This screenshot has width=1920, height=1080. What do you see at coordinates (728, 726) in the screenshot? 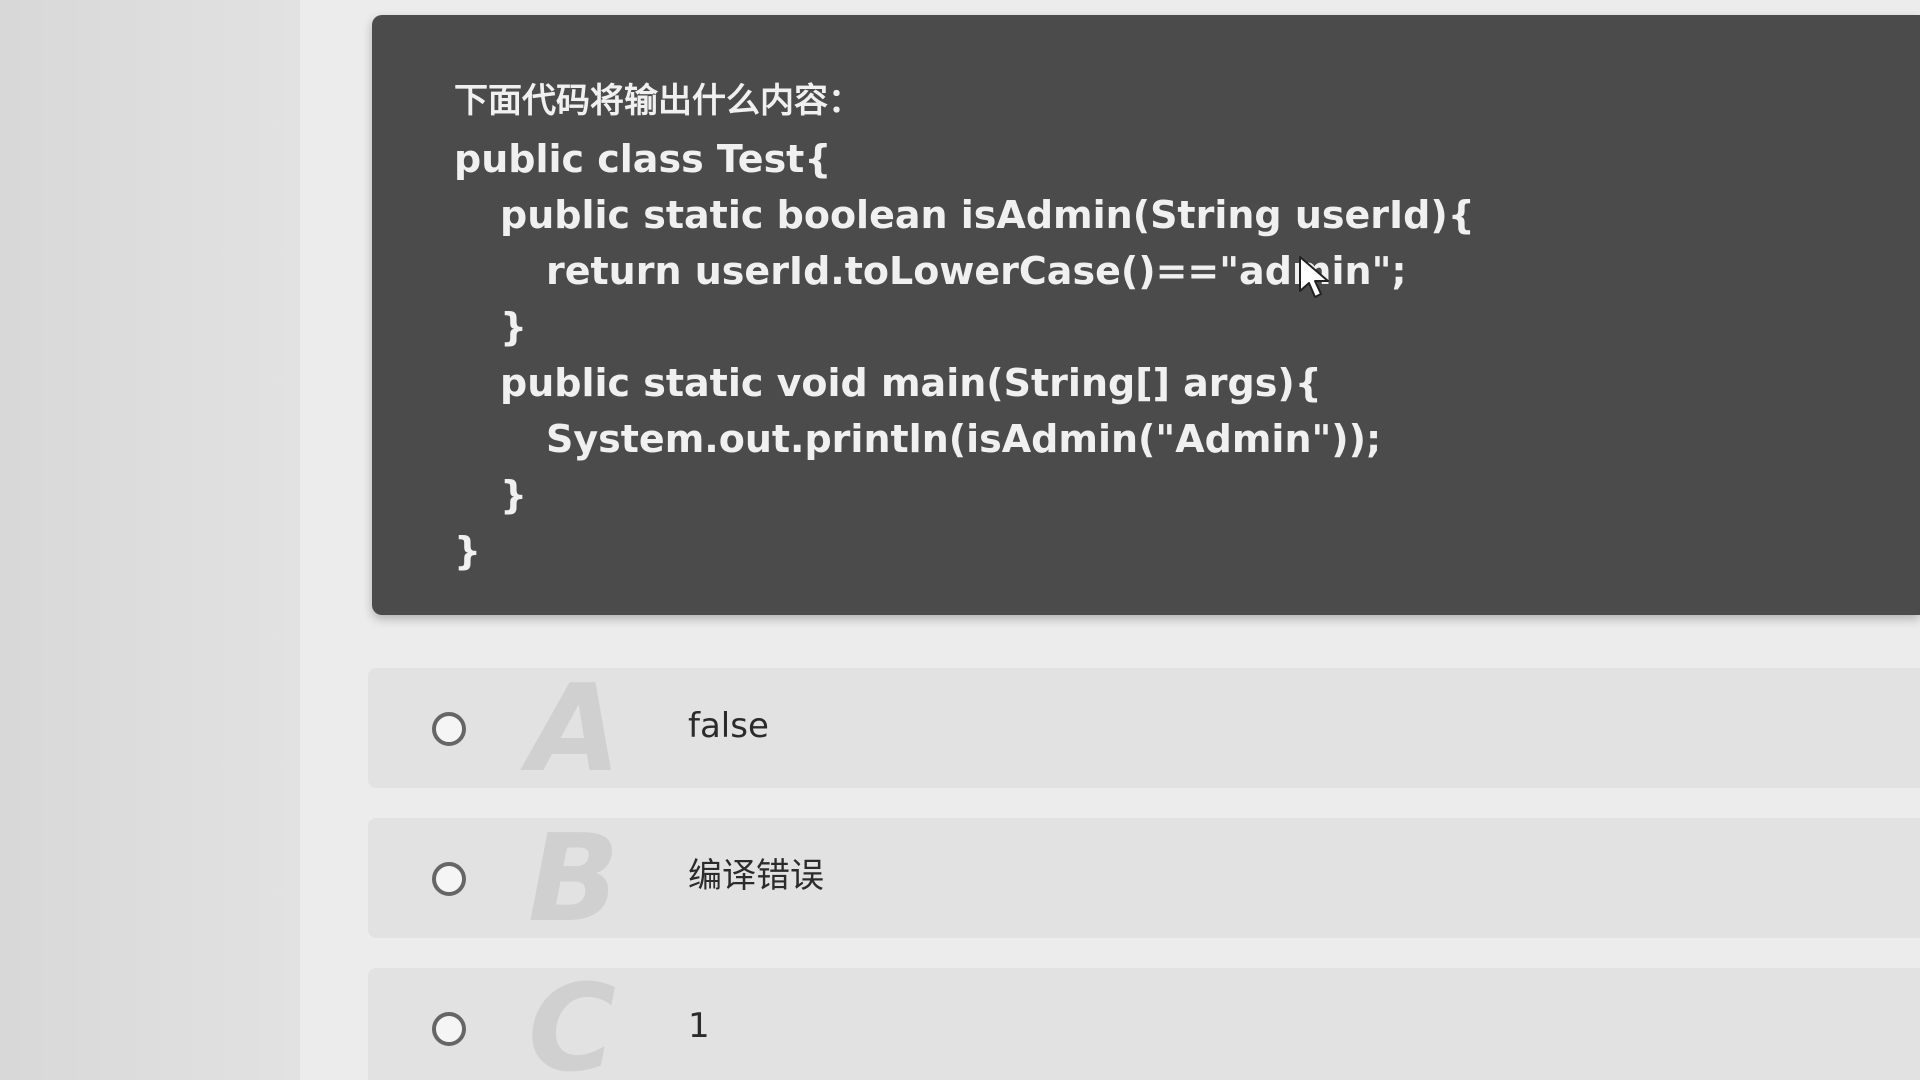
I see `option-text: false` at bounding box center [728, 726].